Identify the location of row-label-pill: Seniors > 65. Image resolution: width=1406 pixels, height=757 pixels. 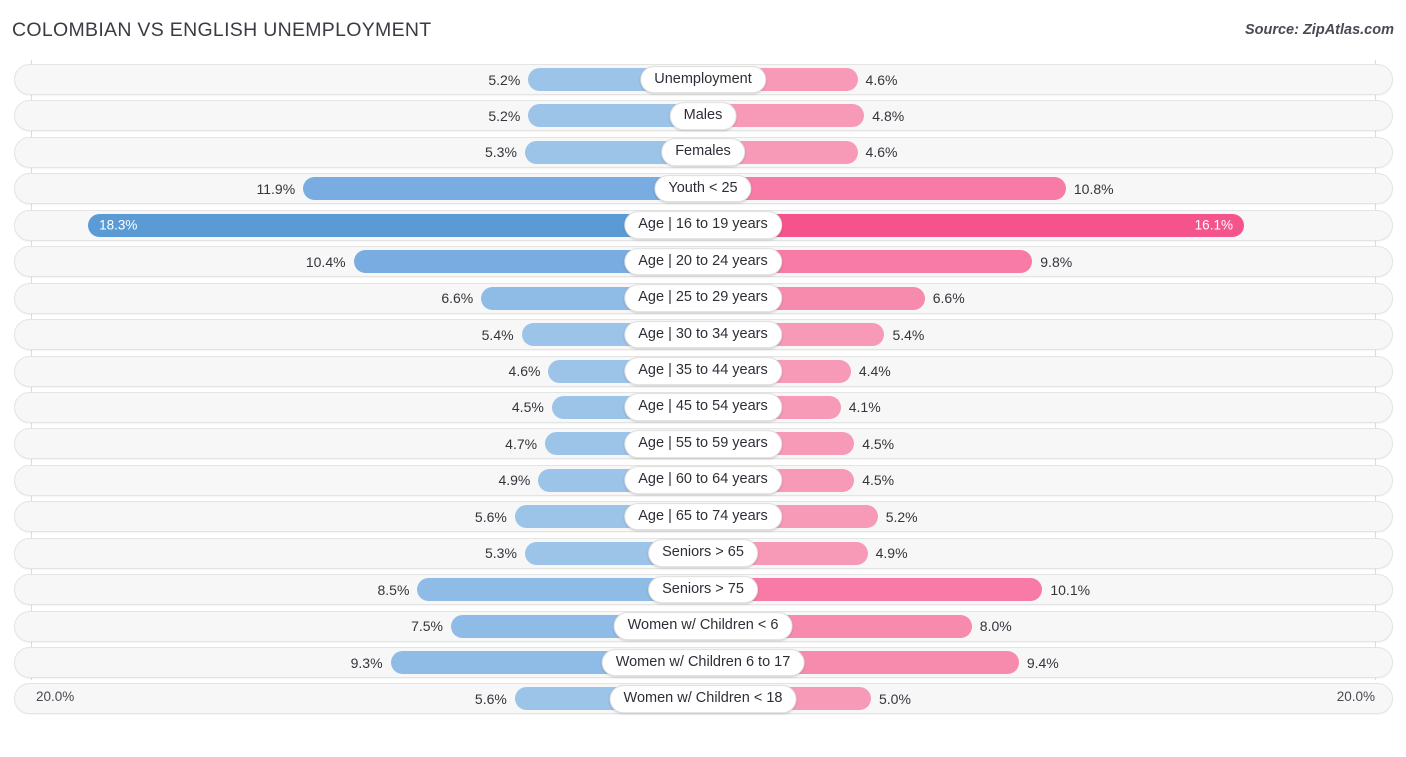
(703, 553).